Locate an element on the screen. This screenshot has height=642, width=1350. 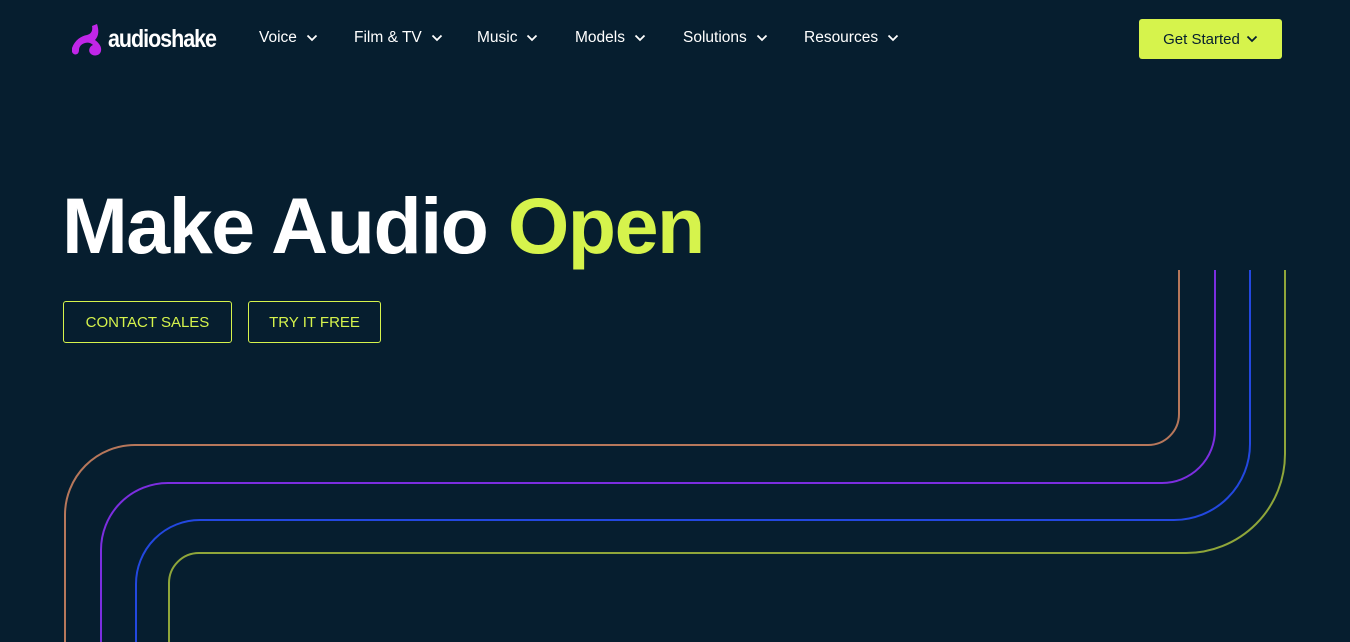
nav-item-music: Music is located at coordinates (507, 38).